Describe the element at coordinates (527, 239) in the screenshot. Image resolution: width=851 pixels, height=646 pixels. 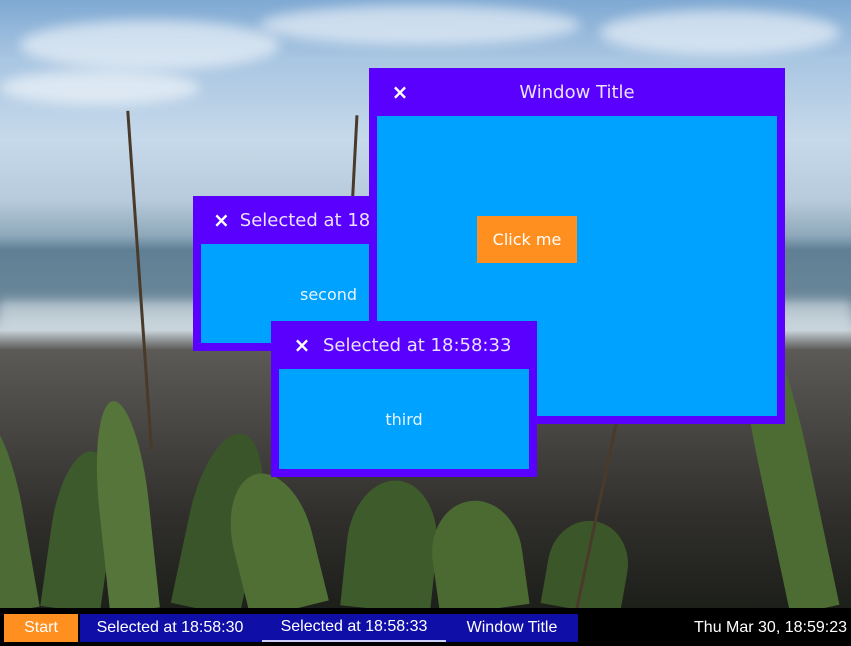
I see `click-me-button: Click me` at that location.